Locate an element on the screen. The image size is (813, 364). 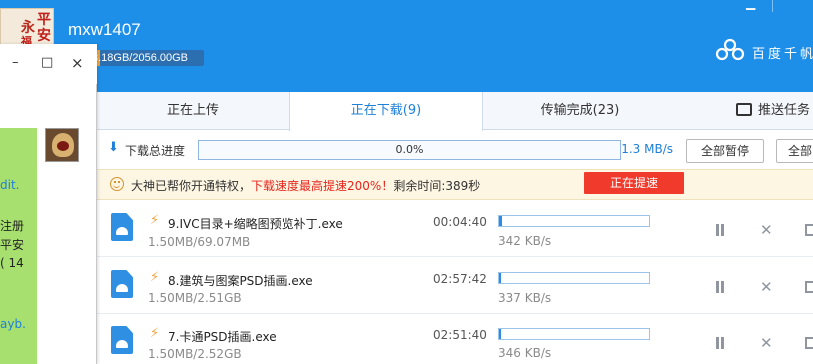
transfer-tabs: 正在上传 正在下载(9) 传输完成(23) 推送任务 is located at coordinates (406, 111).